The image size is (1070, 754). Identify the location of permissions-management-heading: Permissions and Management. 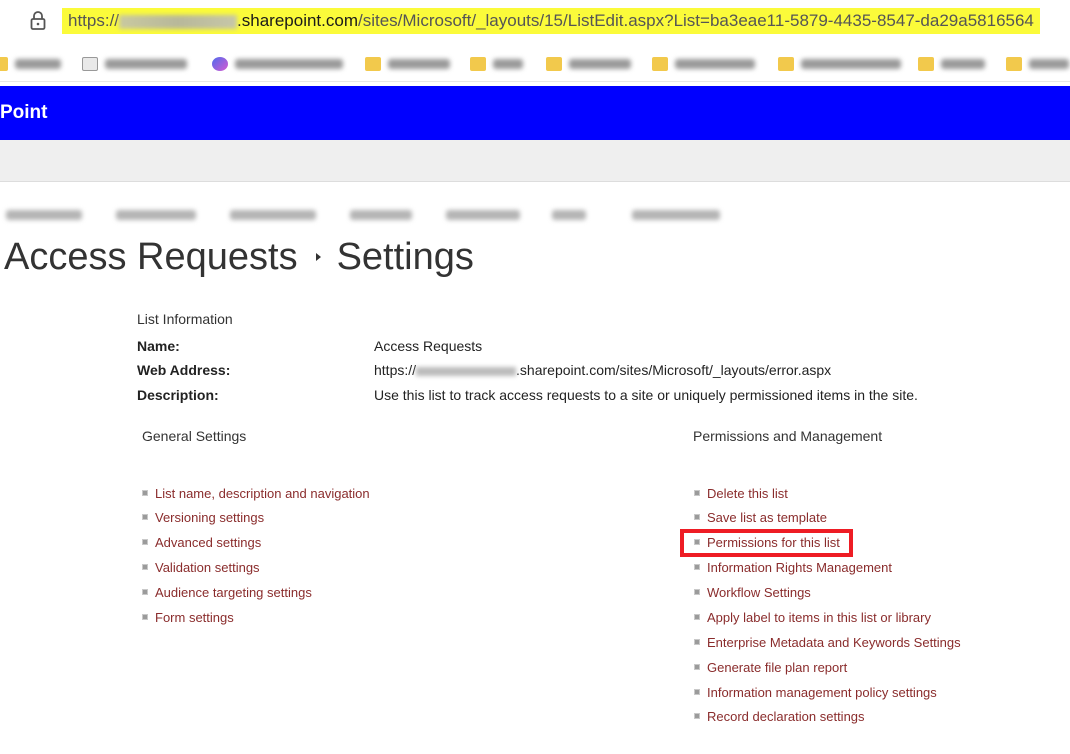
(788, 436).